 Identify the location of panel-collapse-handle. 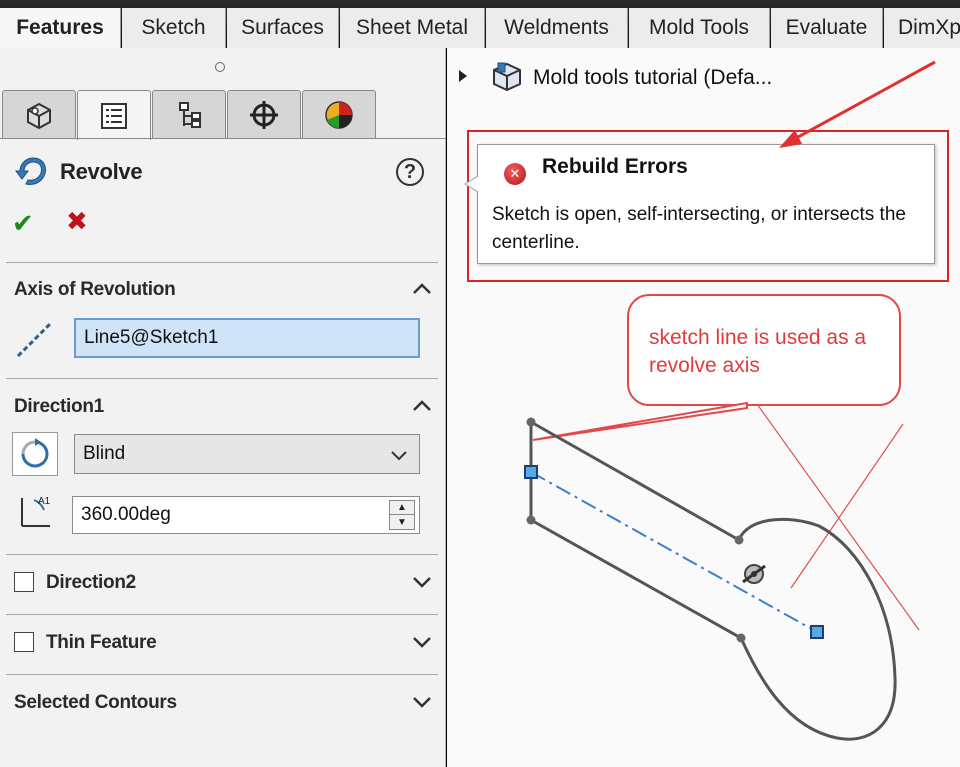
(220, 67).